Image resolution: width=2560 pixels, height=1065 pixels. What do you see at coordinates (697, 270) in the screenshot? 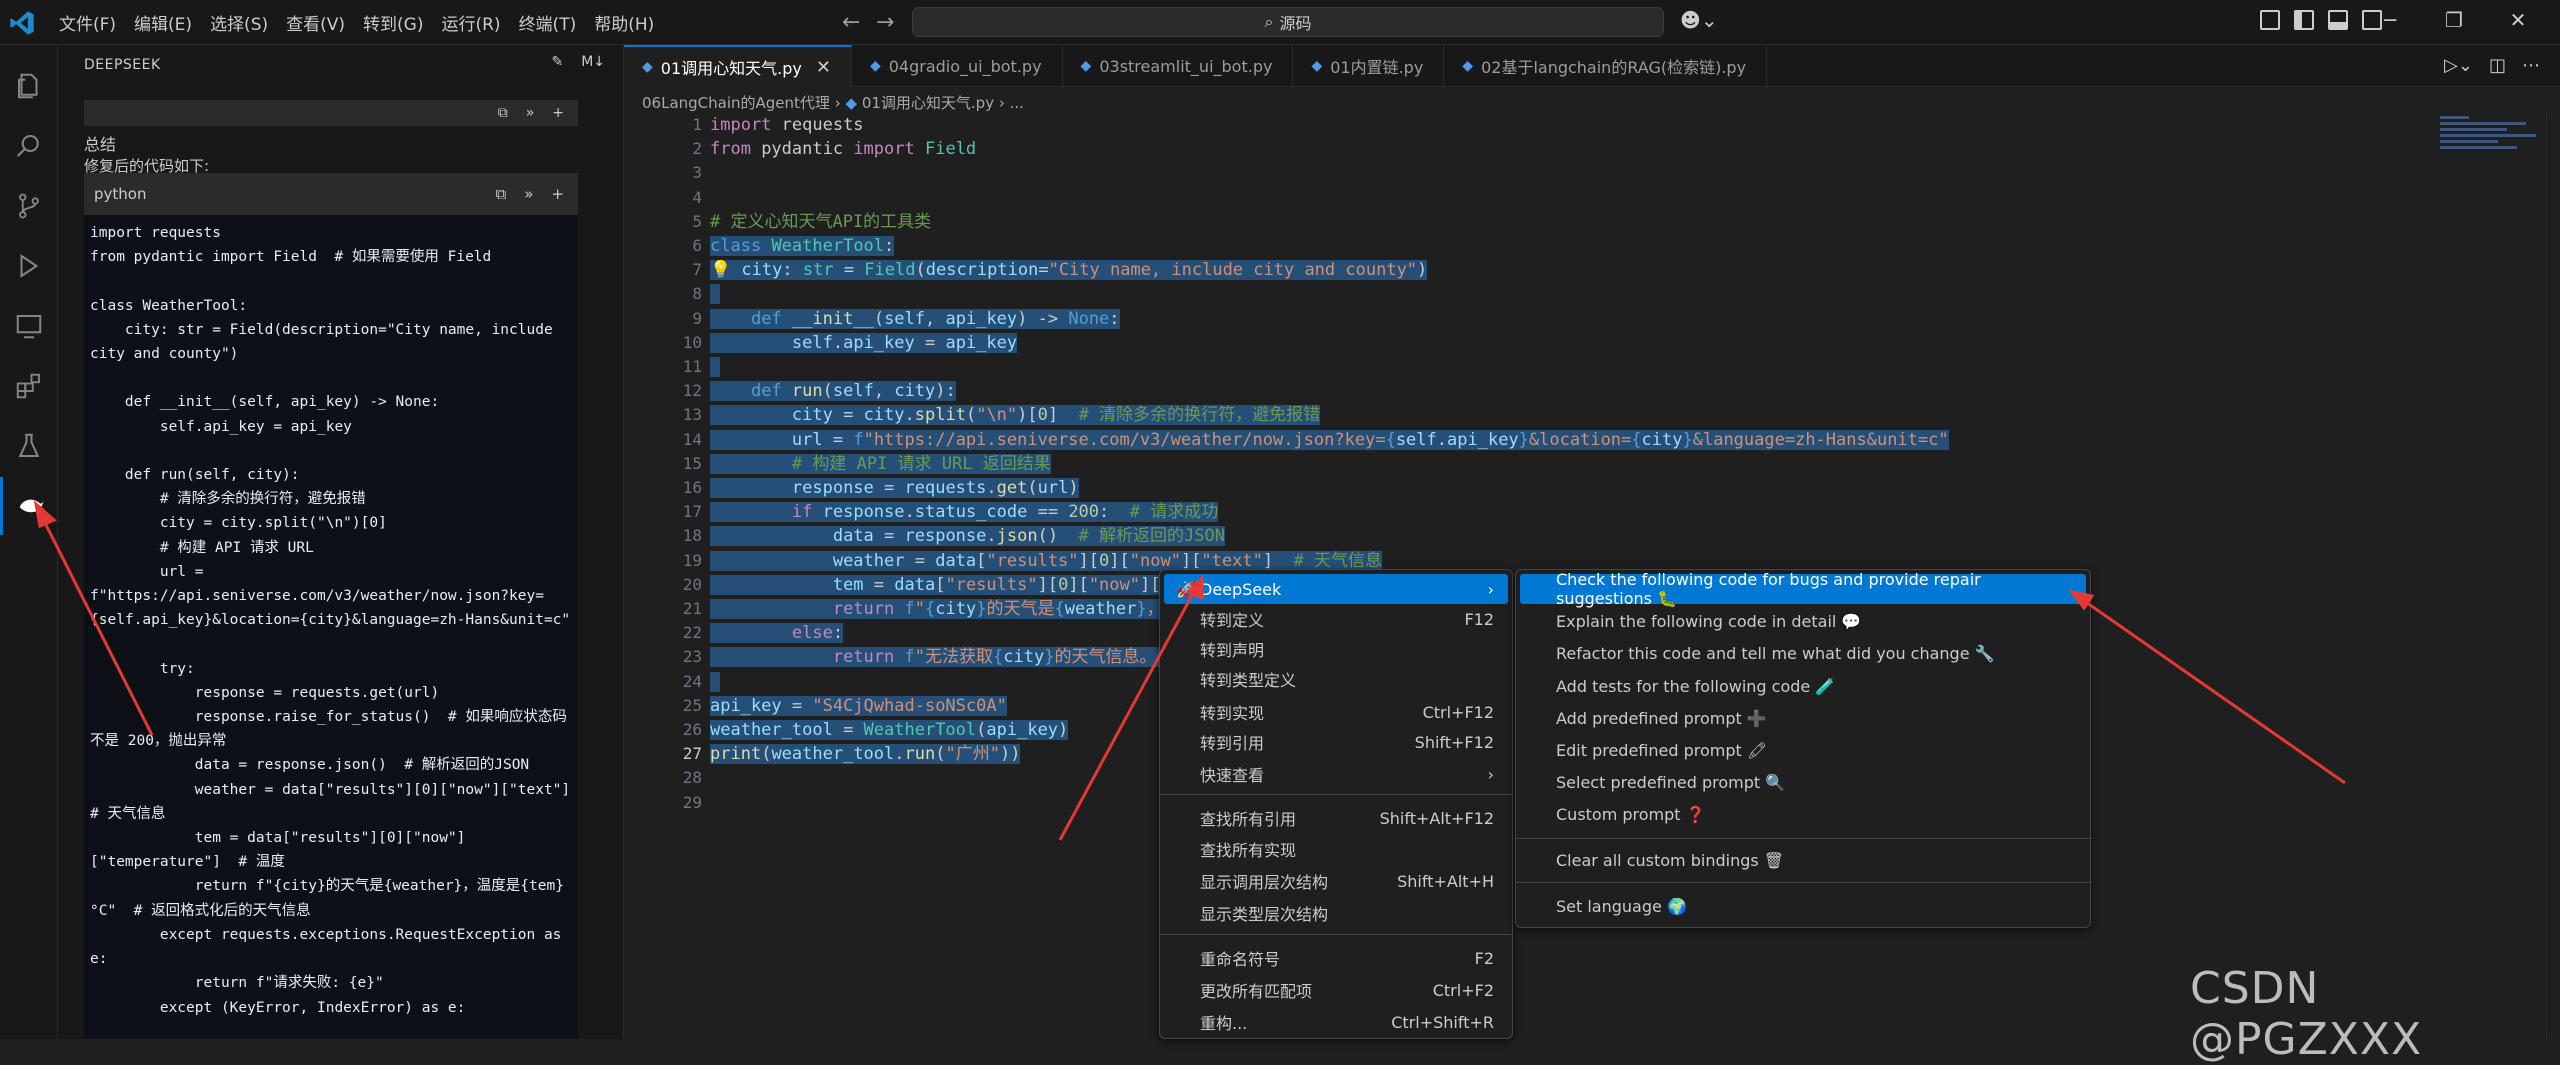
I see `line-number: 7` at bounding box center [697, 270].